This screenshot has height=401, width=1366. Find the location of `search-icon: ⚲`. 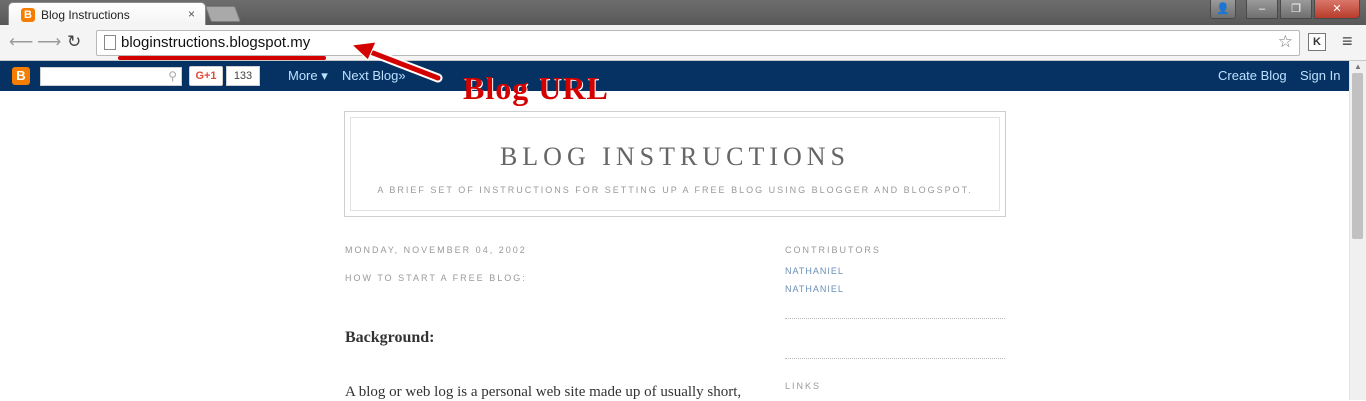

search-icon: ⚲ is located at coordinates (172, 76).